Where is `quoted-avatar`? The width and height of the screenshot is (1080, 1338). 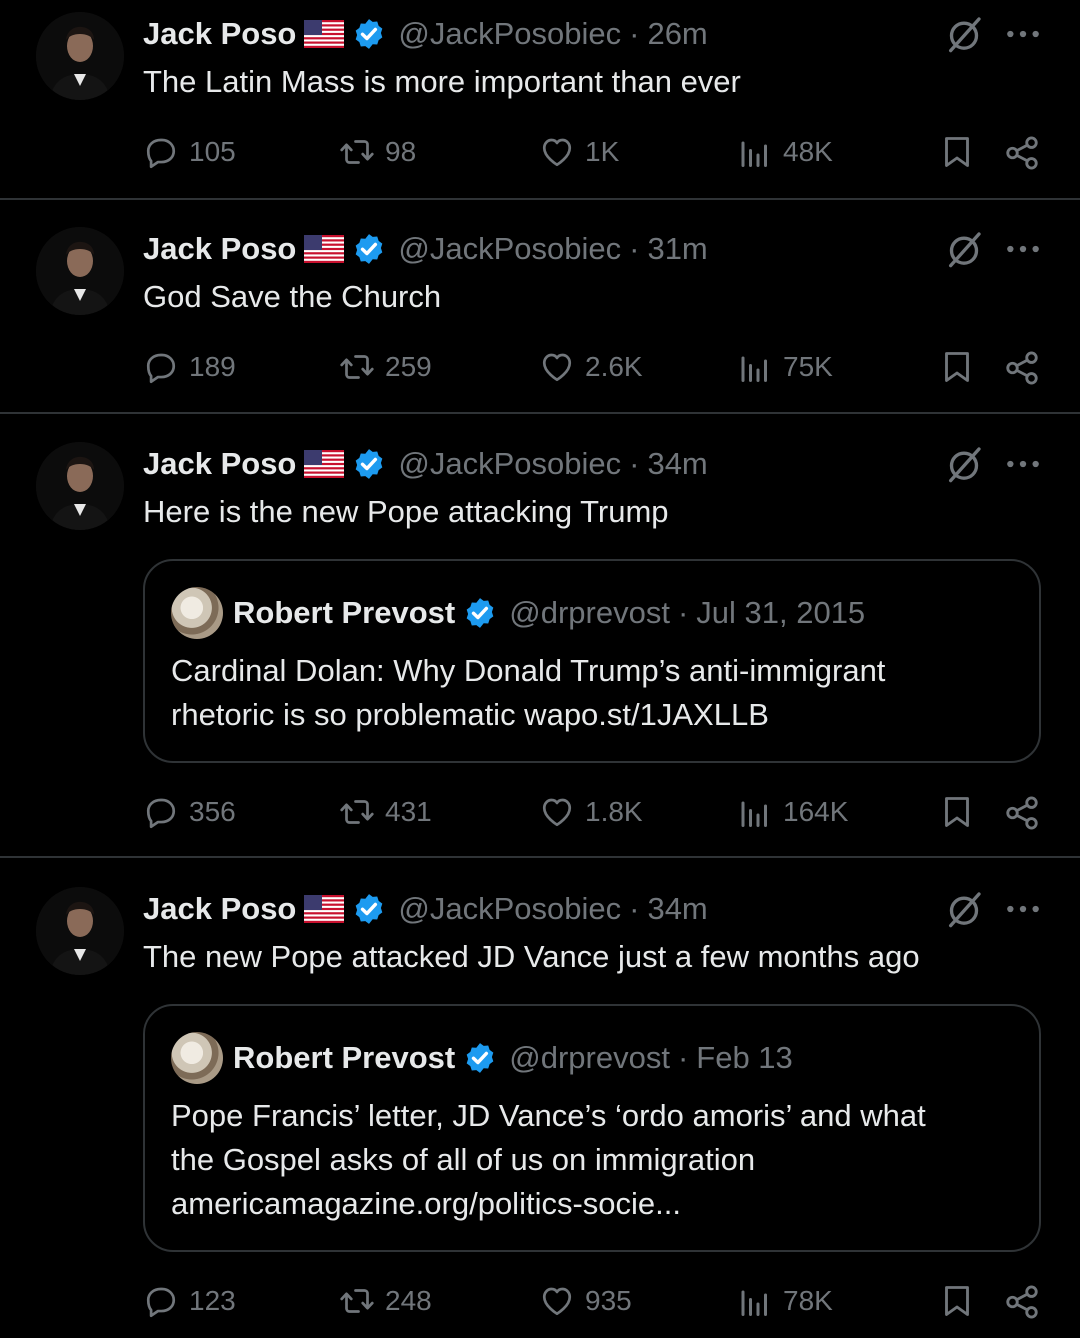 quoted-avatar is located at coordinates (197, 1058).